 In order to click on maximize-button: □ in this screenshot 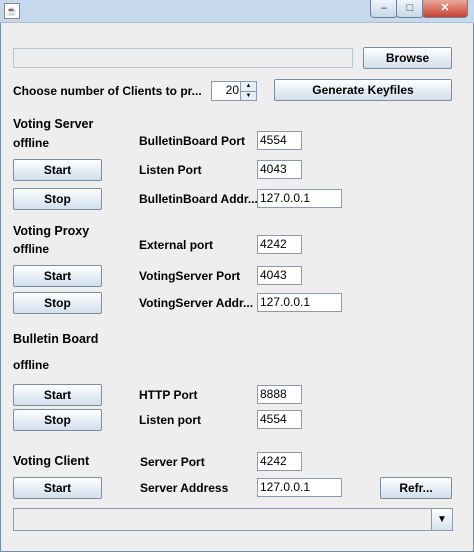, I will do `click(410, 9)`.